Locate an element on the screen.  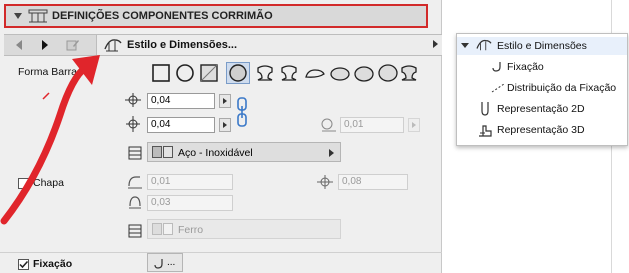
arrow-right-icon is located at coordinates (45, 45).